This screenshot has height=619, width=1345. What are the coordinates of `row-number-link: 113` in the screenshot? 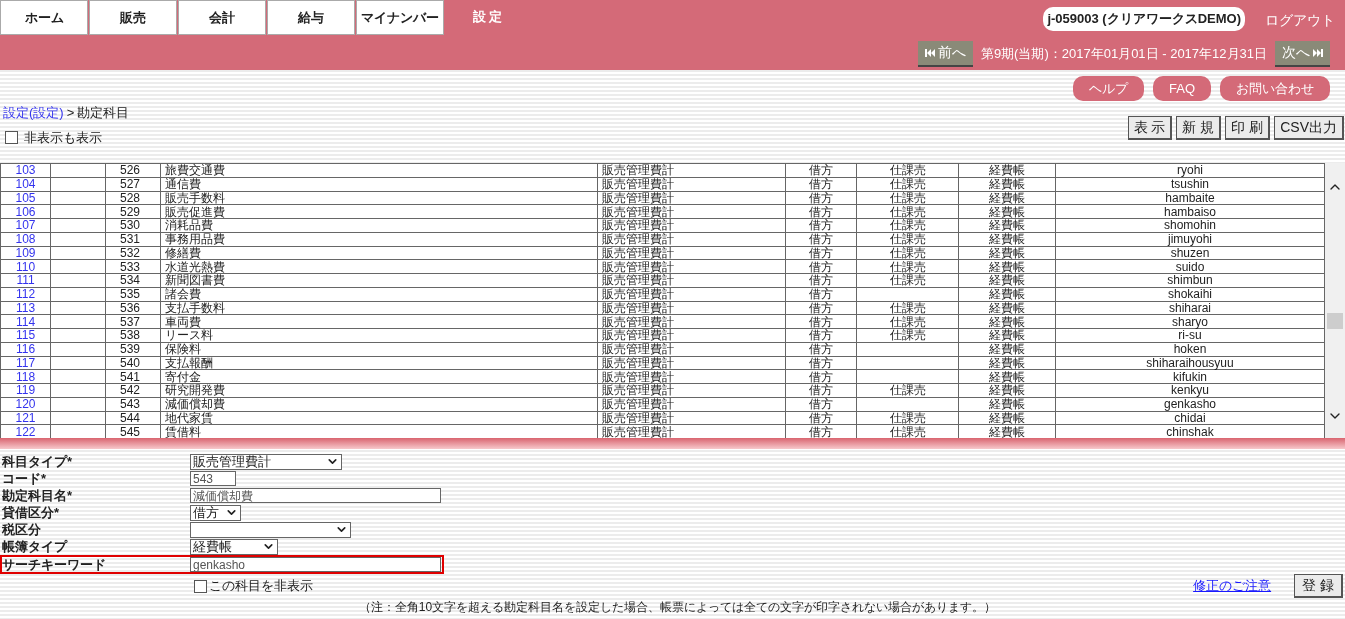 It's located at (25, 308).